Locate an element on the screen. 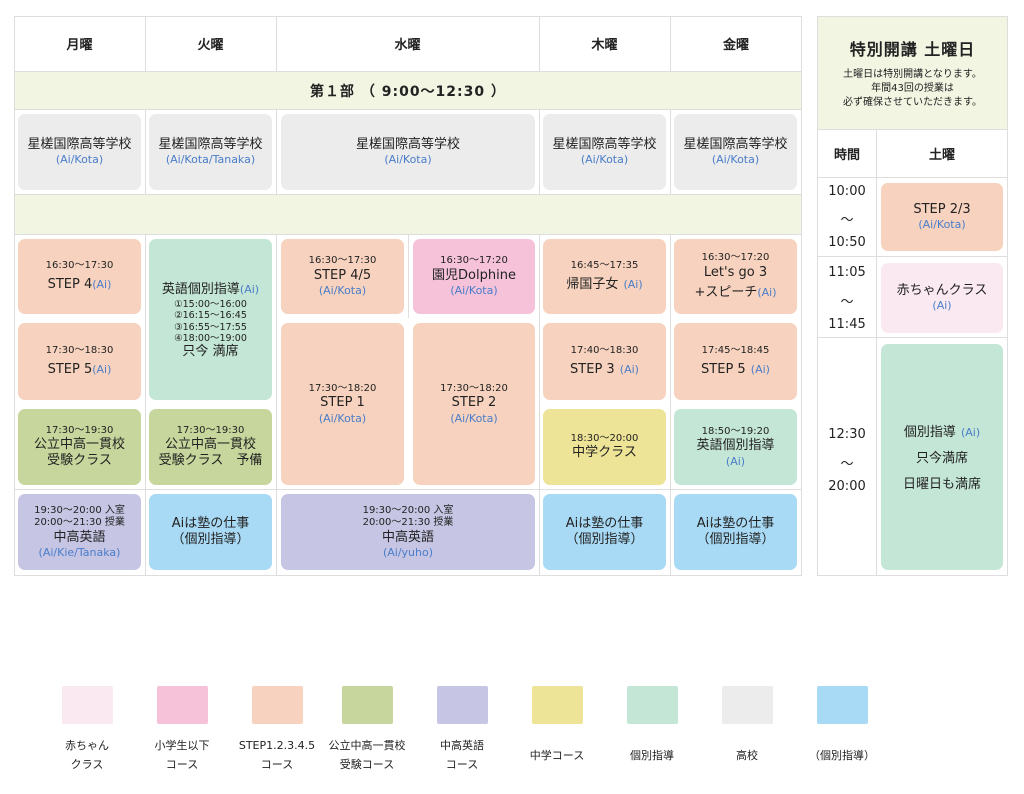  class-jh-thursday: 18:30〜20:00 中学クラス is located at coordinates (604, 447).